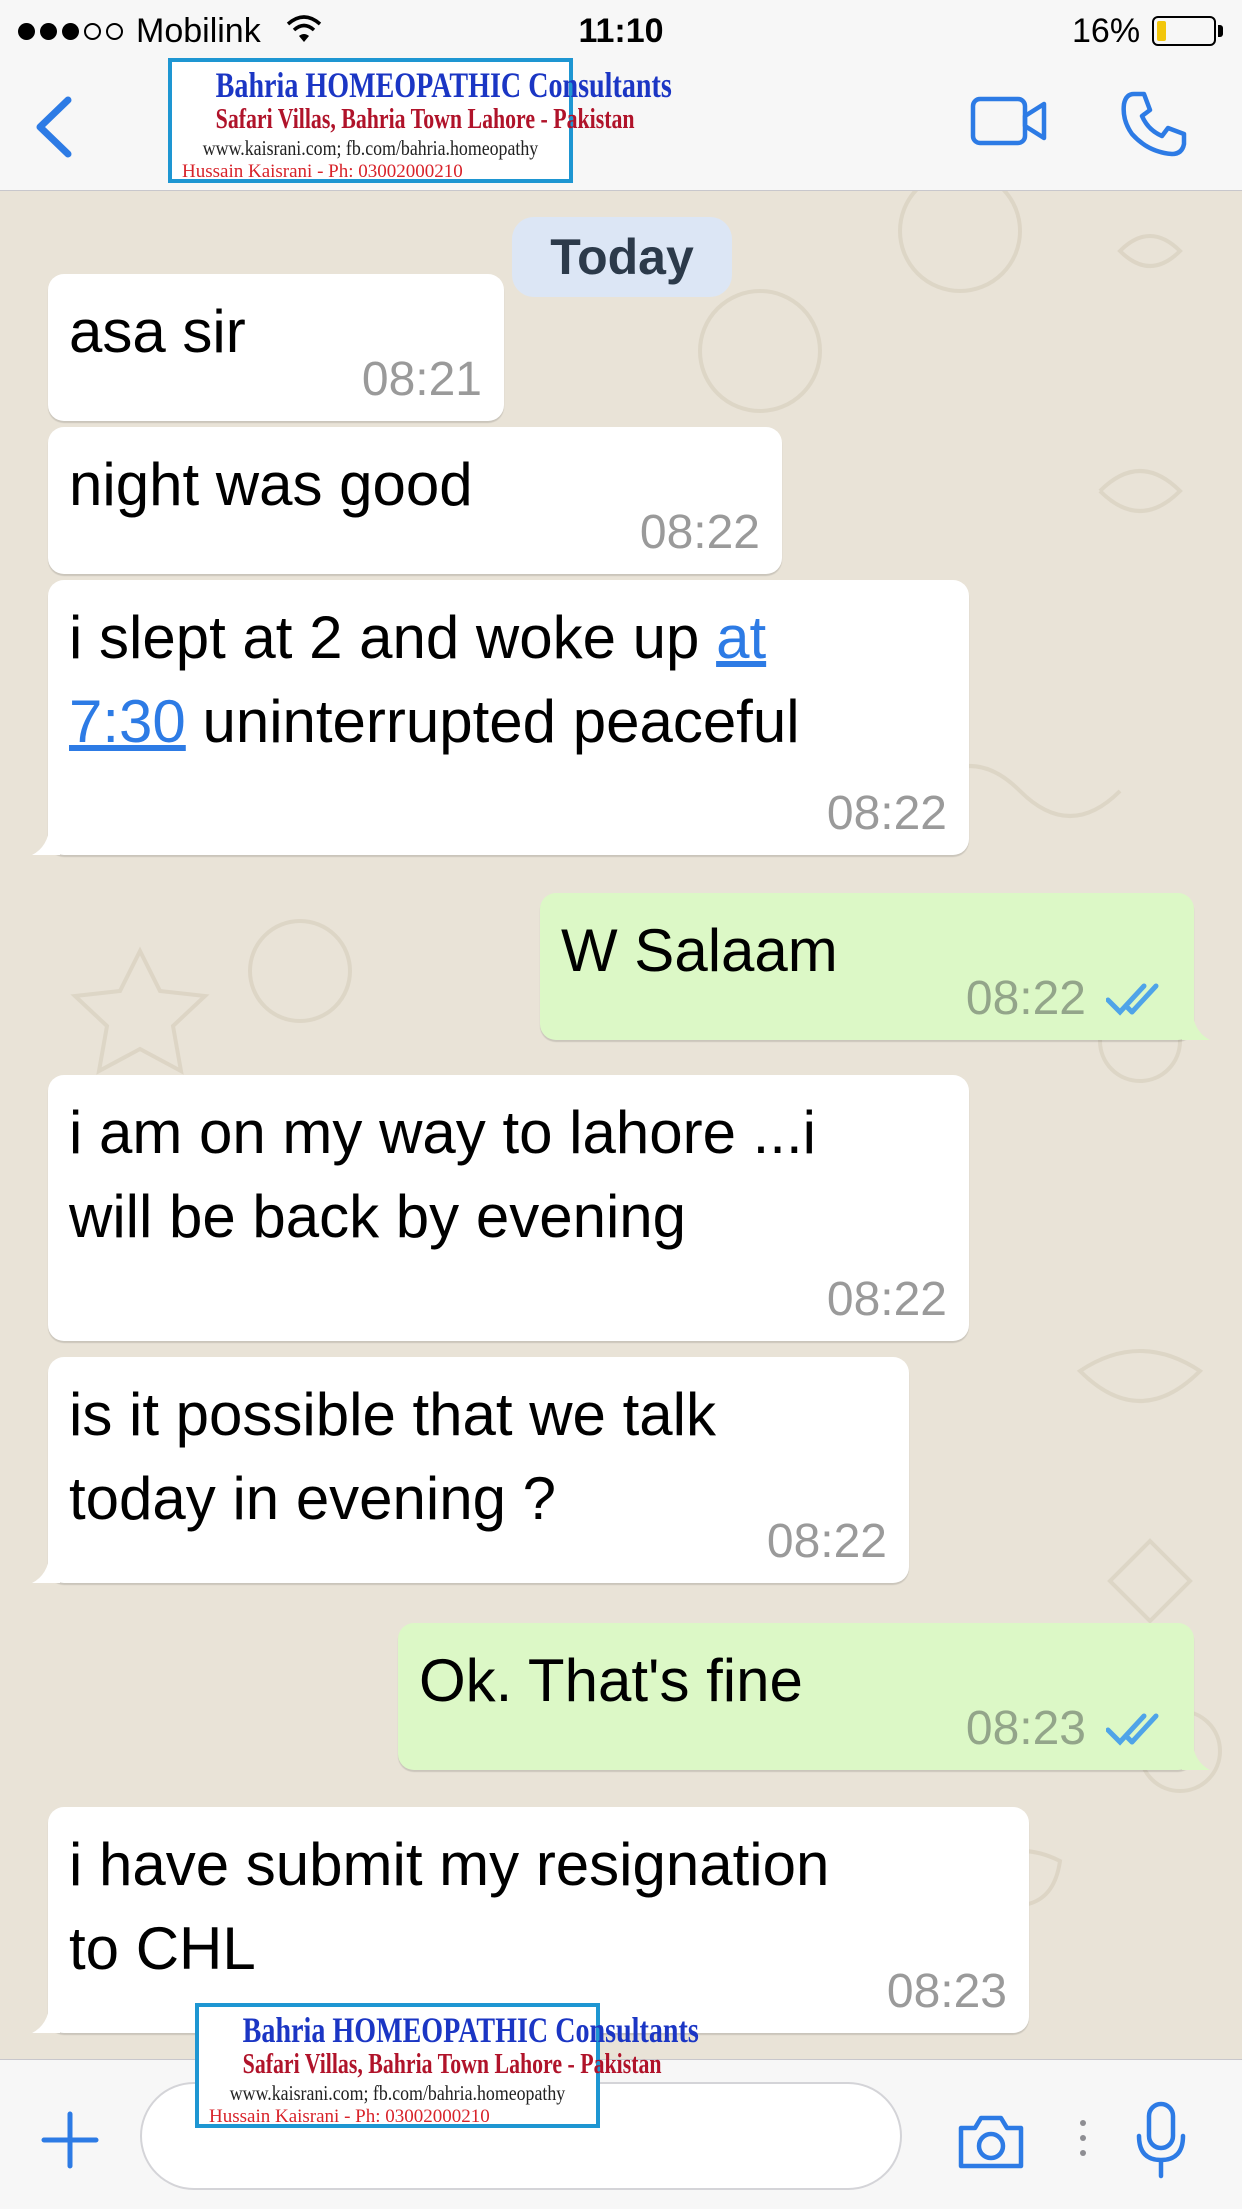  What do you see at coordinates (442, 1132) in the screenshot?
I see `message-line: i am on my way to lahore ...i` at bounding box center [442, 1132].